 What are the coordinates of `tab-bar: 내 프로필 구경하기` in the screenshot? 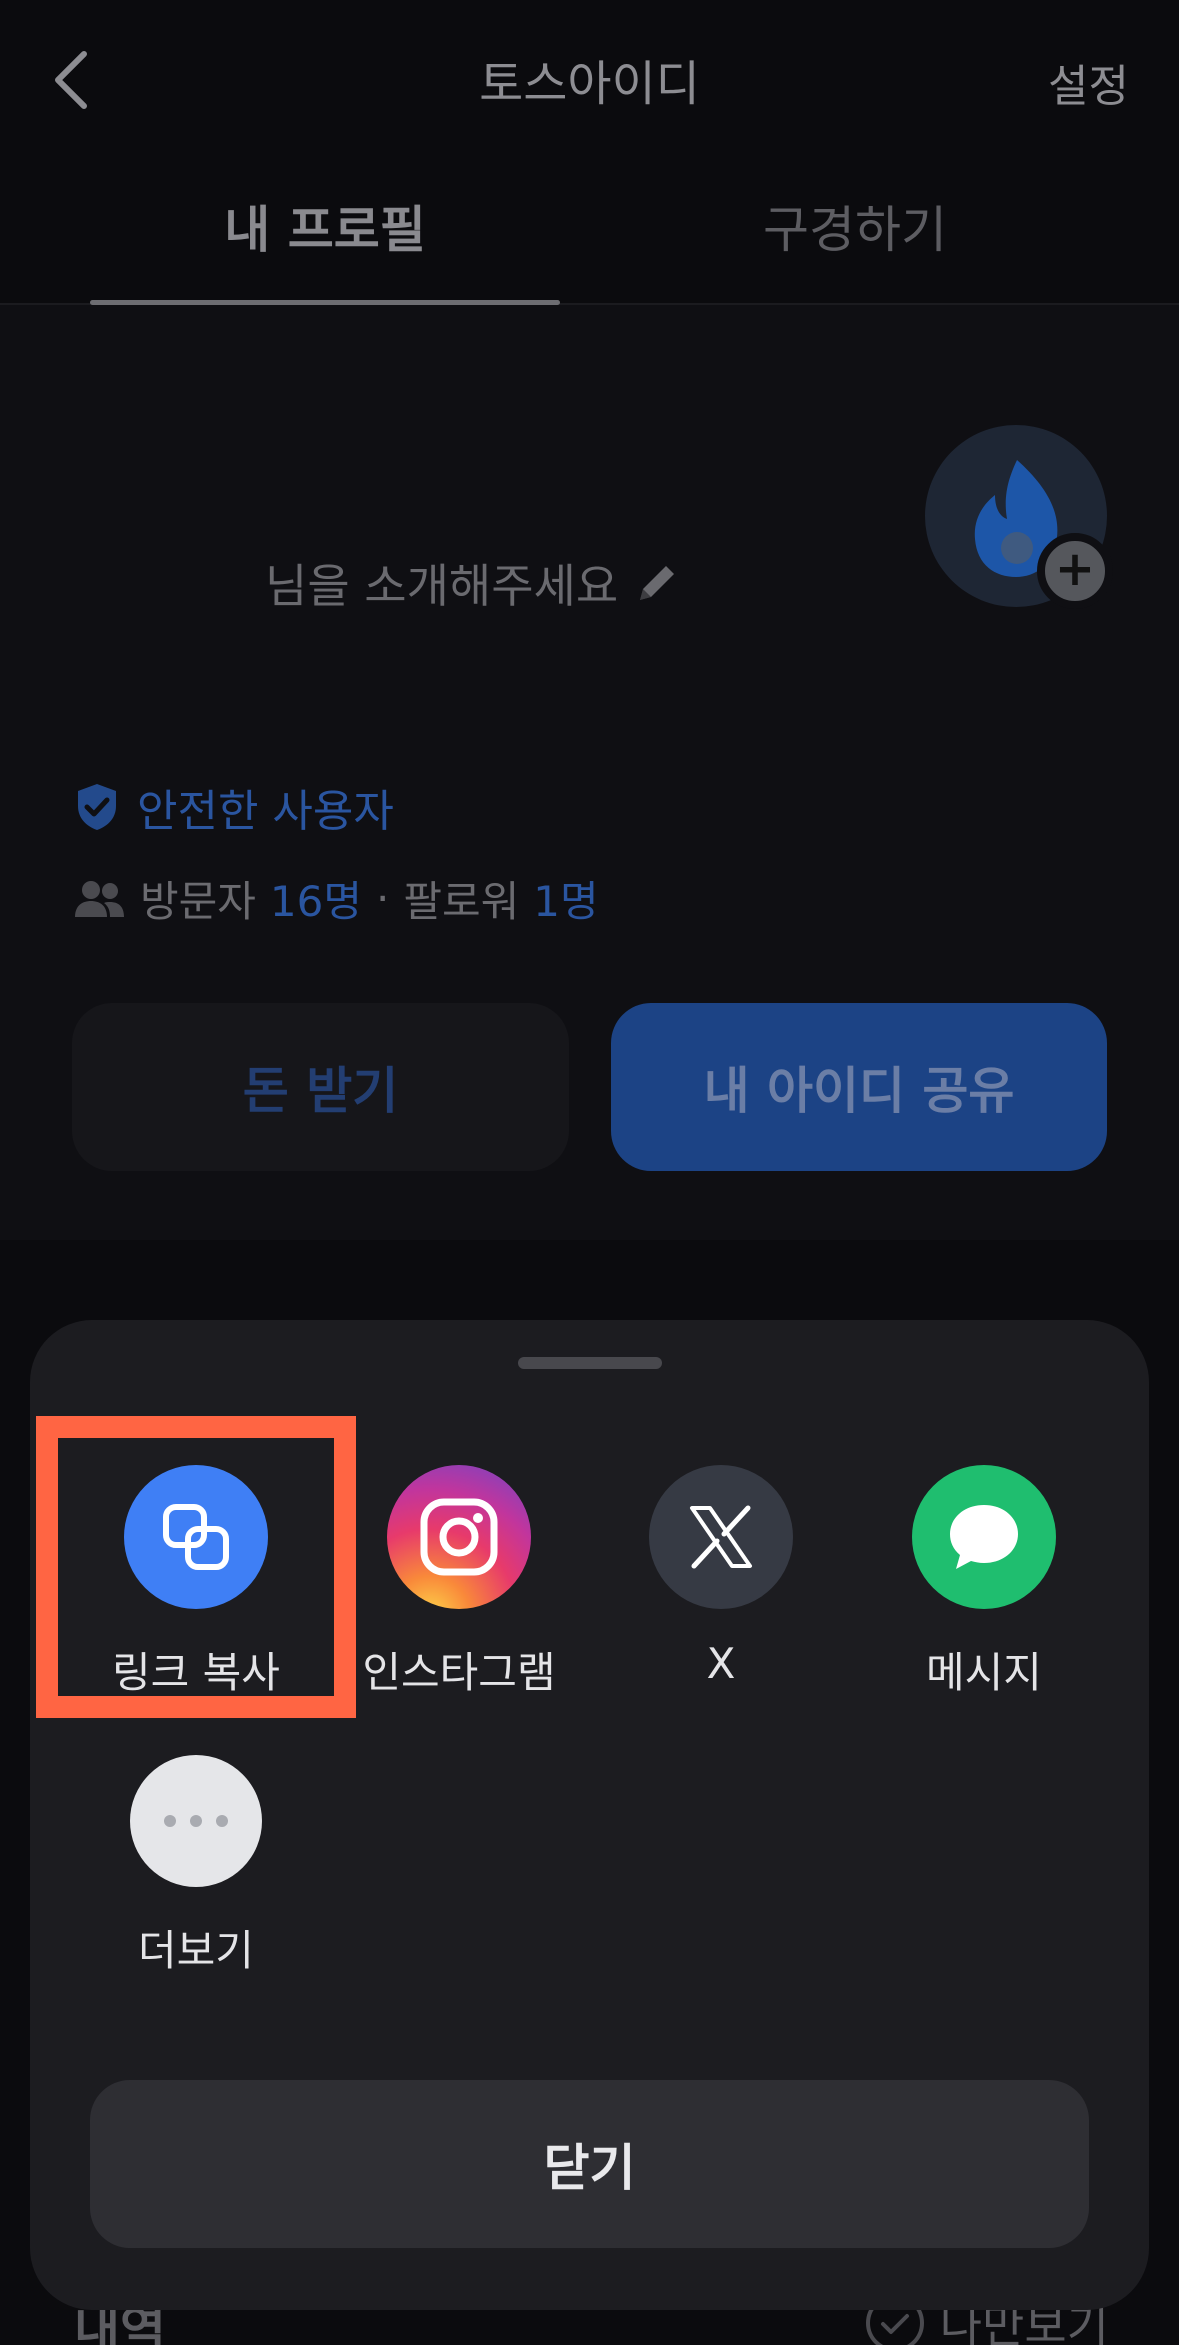 It's located at (589, 242).